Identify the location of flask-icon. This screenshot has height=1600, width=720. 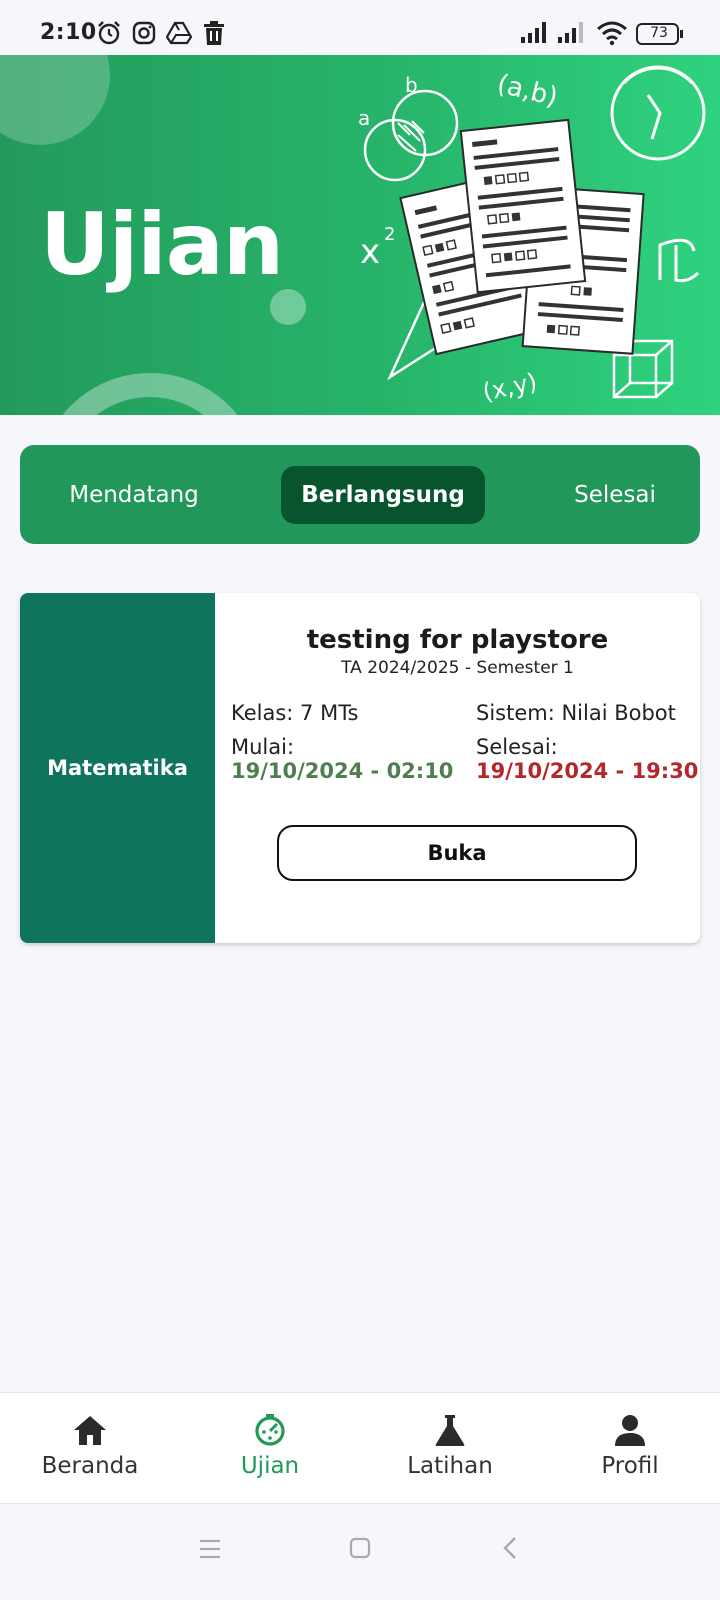
(450, 1430).